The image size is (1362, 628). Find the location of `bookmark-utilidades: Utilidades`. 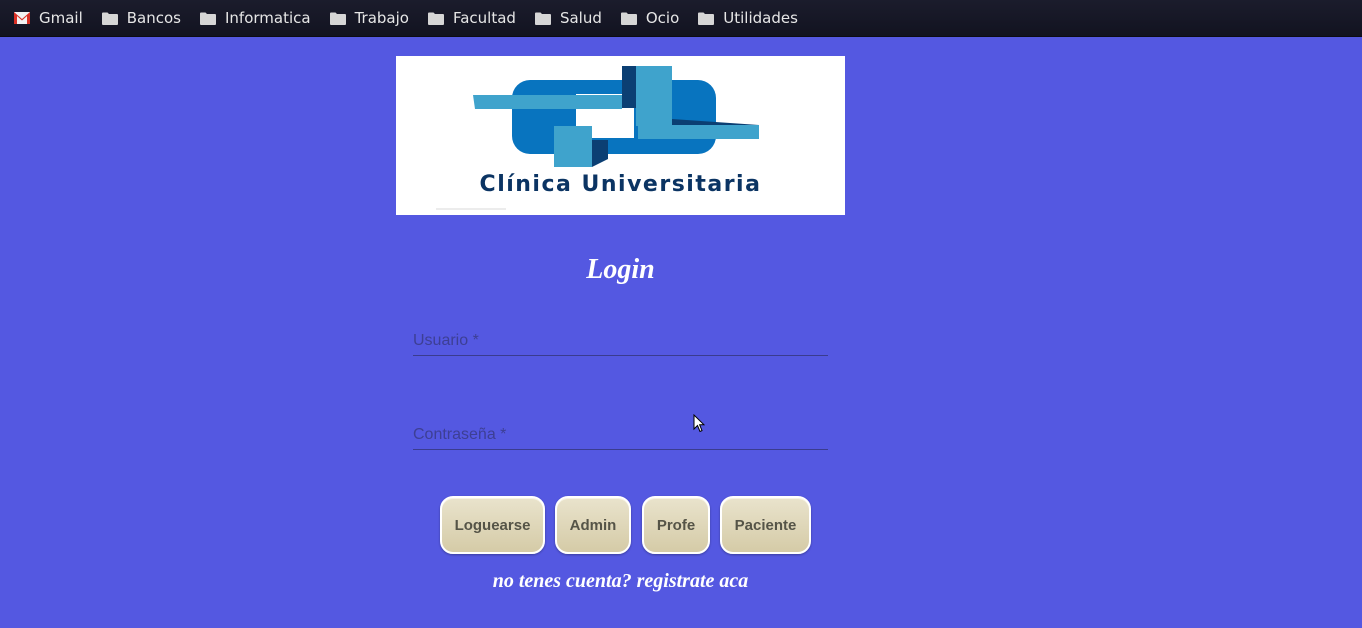

bookmark-utilidades: Utilidades is located at coordinates (748, 18).